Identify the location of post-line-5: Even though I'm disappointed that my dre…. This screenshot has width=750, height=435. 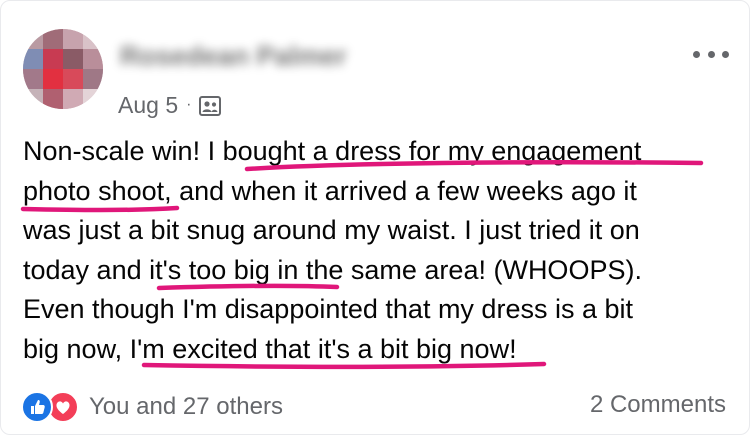
(378, 310).